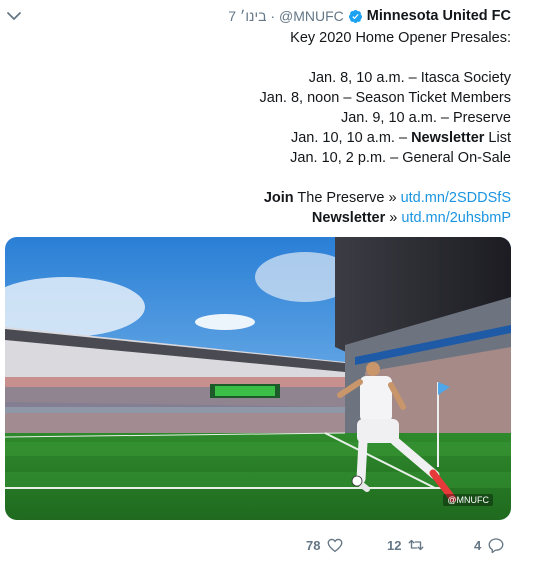 The image size is (540, 567). What do you see at coordinates (313, 545) in the screenshot?
I see `like-count: 78` at bounding box center [313, 545].